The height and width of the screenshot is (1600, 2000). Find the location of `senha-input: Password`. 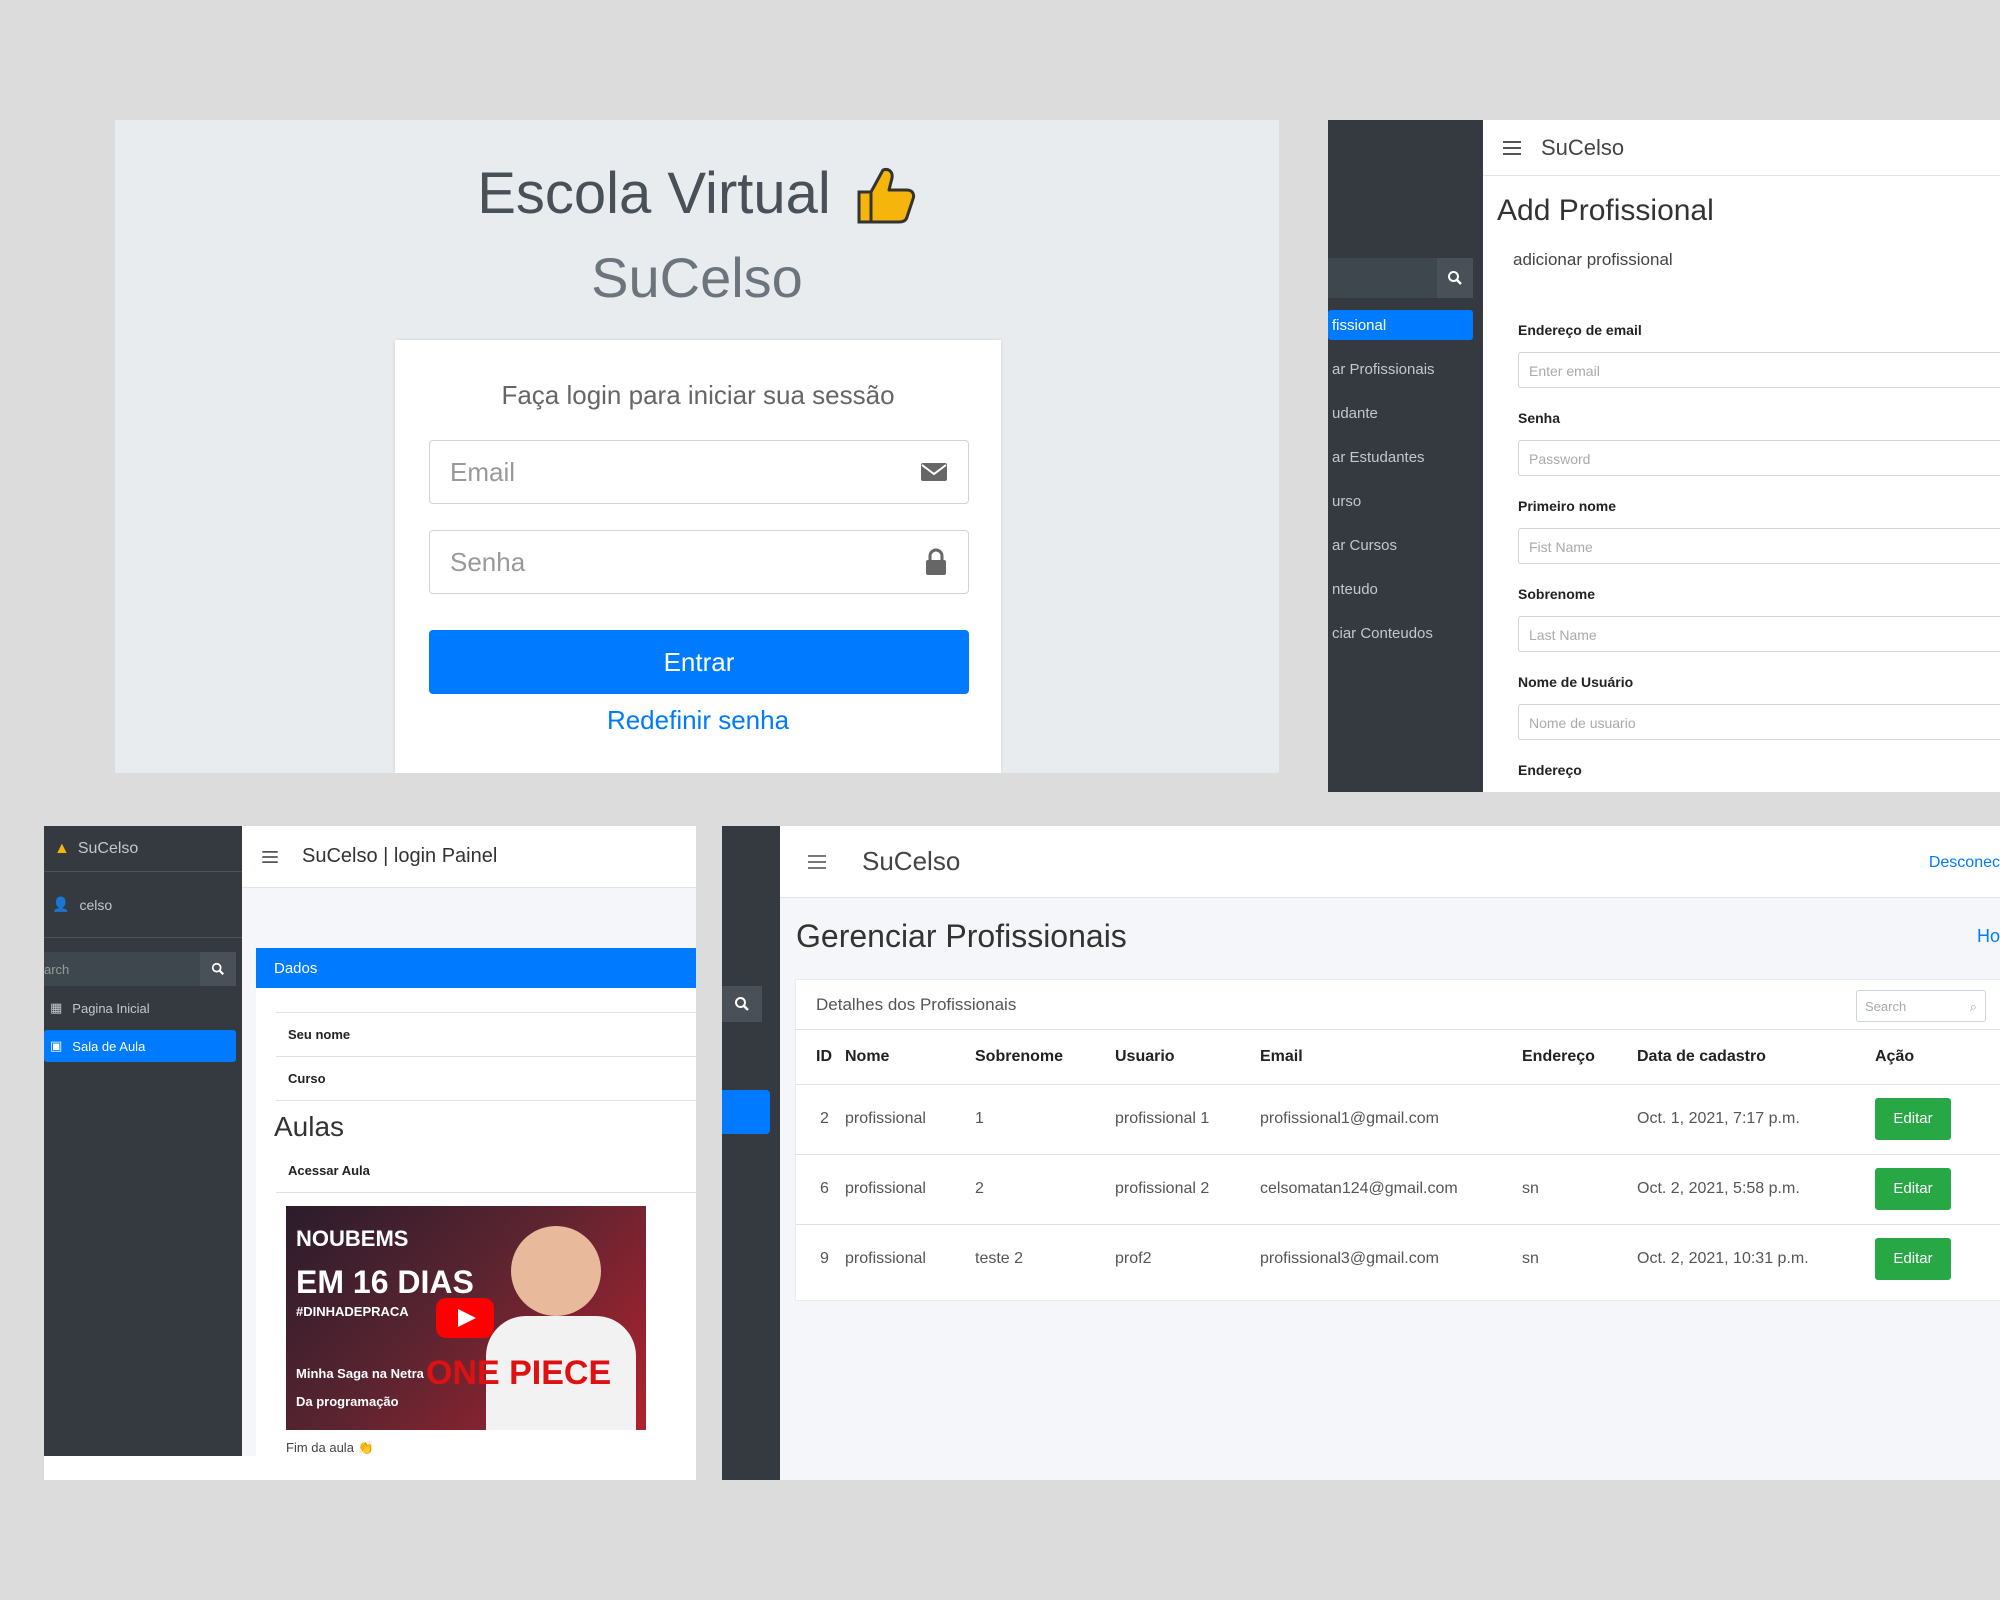

senha-input: Password is located at coordinates (1759, 458).